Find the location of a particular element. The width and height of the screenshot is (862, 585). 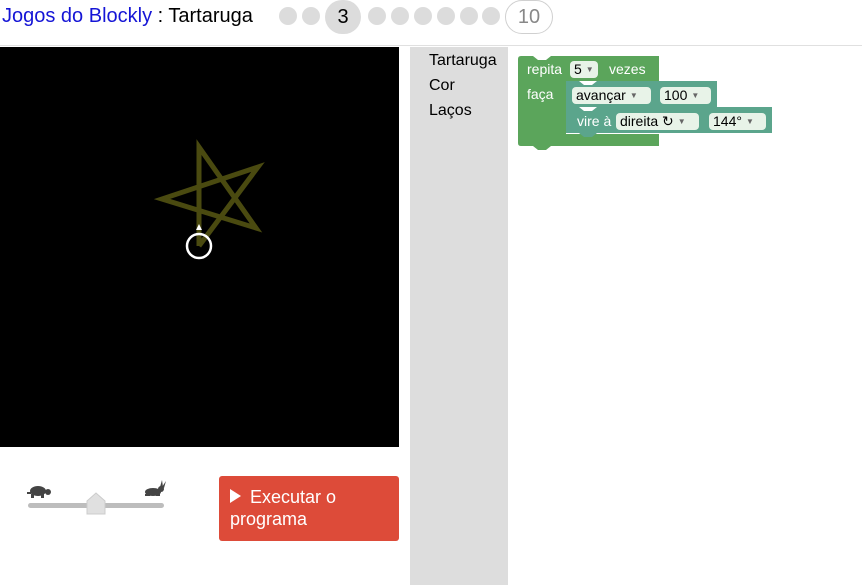

repeat-label: repita is located at coordinates (545, 69).